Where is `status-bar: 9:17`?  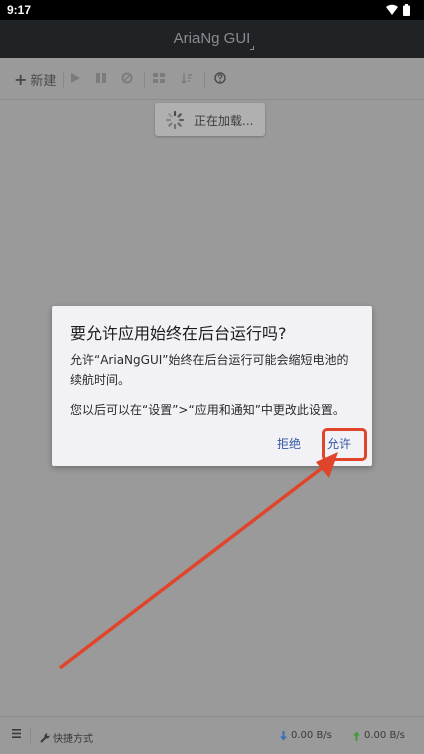
status-bar: 9:17 is located at coordinates (212, 10).